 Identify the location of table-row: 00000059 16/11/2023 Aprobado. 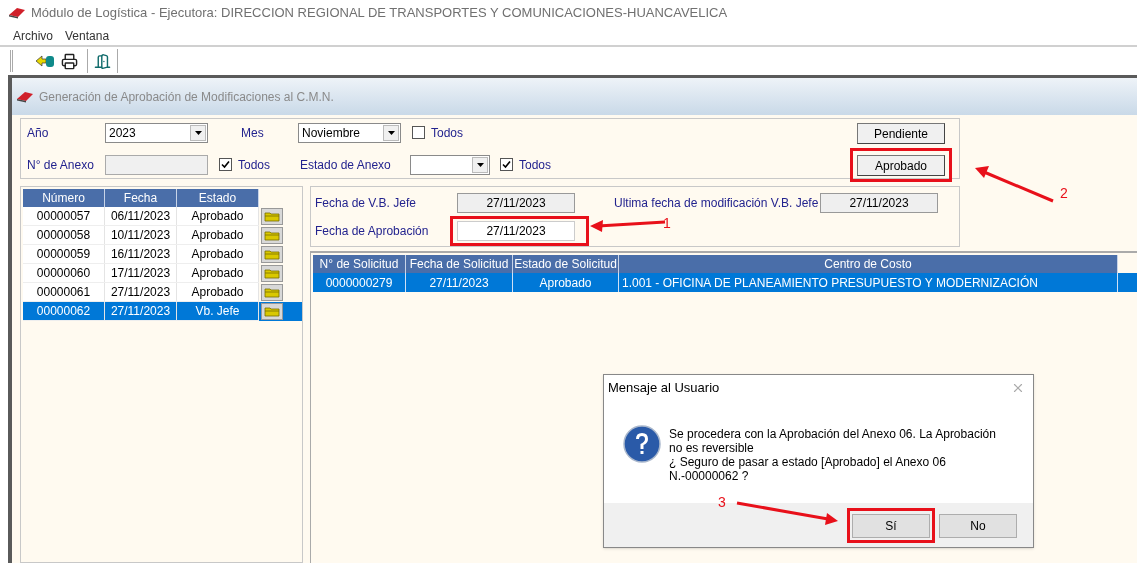
(141, 254).